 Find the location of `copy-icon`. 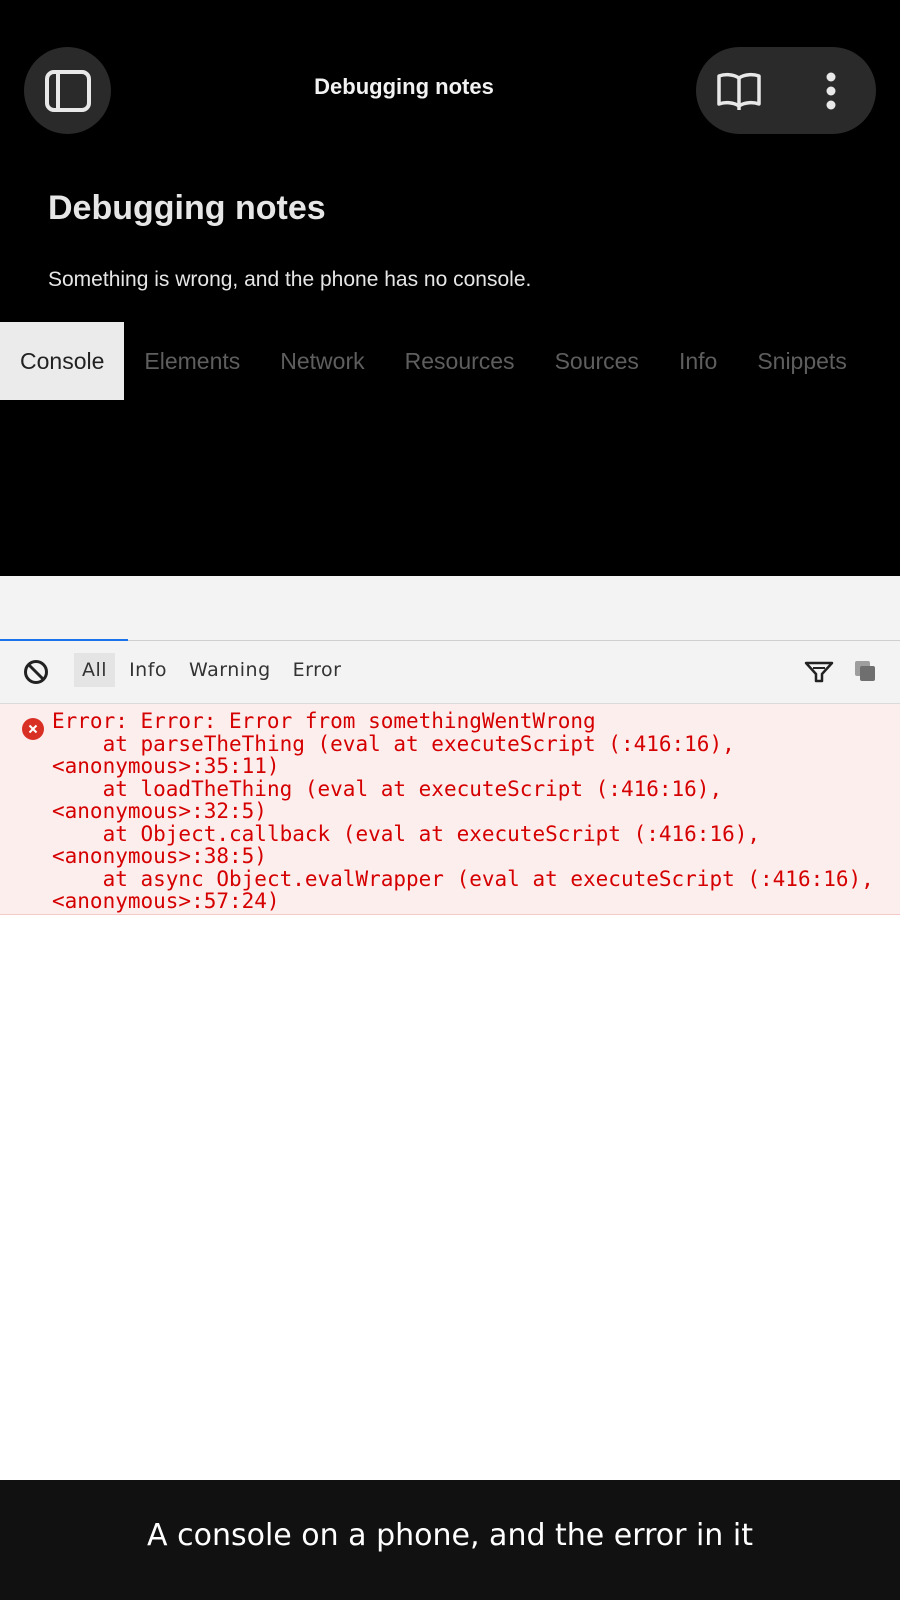

copy-icon is located at coordinates (865, 671).